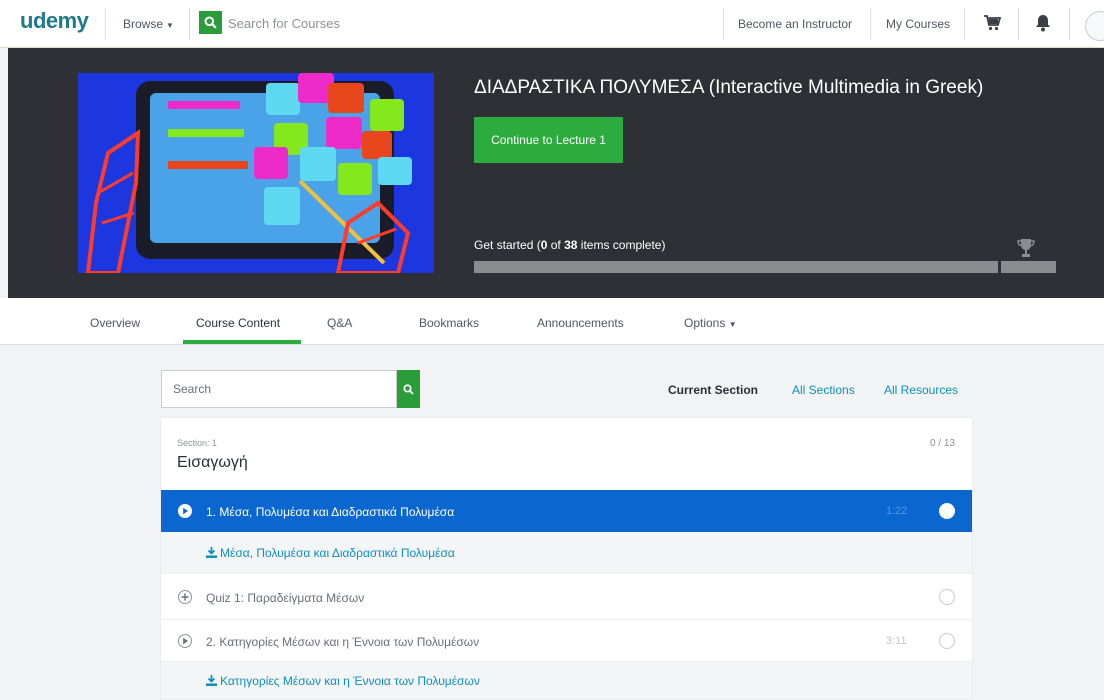  What do you see at coordinates (556, 245) in the screenshot?
I see `progress-of: of` at bounding box center [556, 245].